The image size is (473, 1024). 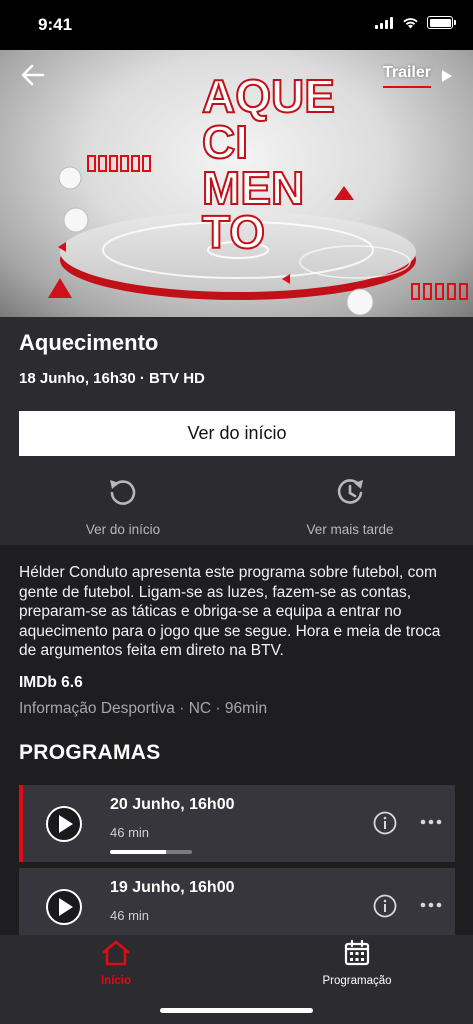 I want to click on genre-line: Informação Desportiva · NC · 96min, so click(x=143, y=708).